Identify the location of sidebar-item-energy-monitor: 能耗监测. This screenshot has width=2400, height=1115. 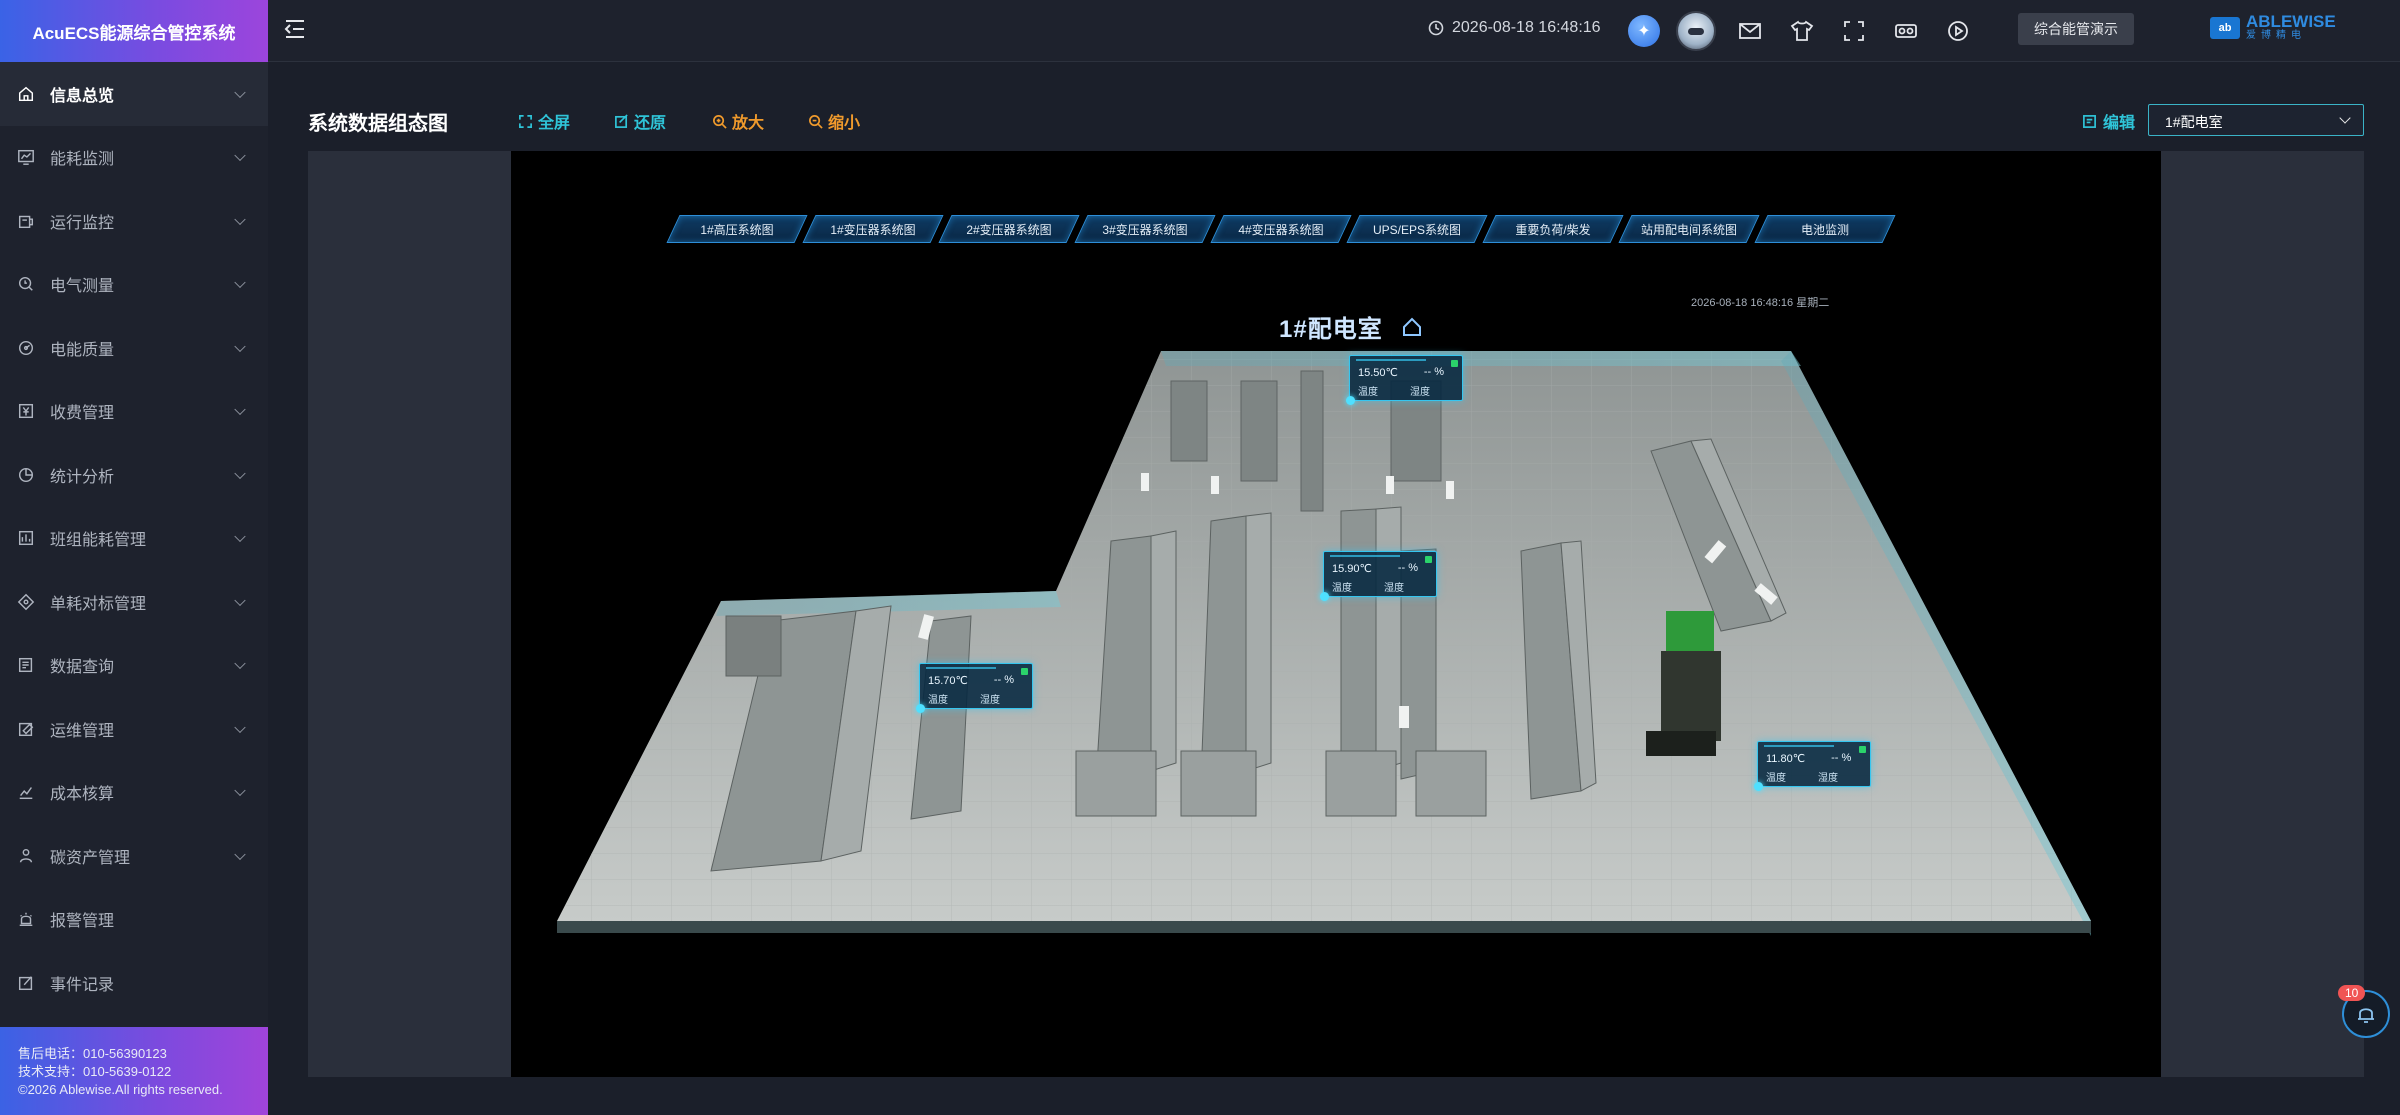
(134, 158).